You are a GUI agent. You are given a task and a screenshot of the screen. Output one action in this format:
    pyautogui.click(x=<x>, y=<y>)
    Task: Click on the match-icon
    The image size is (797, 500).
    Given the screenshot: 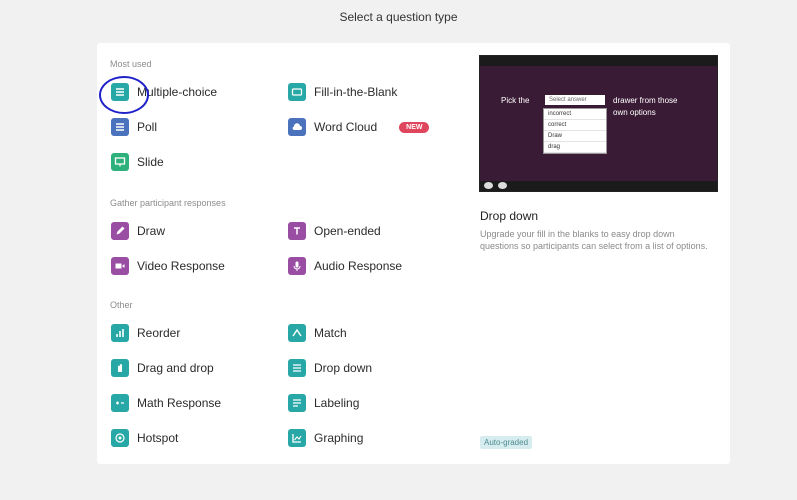 What is the action you would take?
    pyautogui.click(x=297, y=333)
    